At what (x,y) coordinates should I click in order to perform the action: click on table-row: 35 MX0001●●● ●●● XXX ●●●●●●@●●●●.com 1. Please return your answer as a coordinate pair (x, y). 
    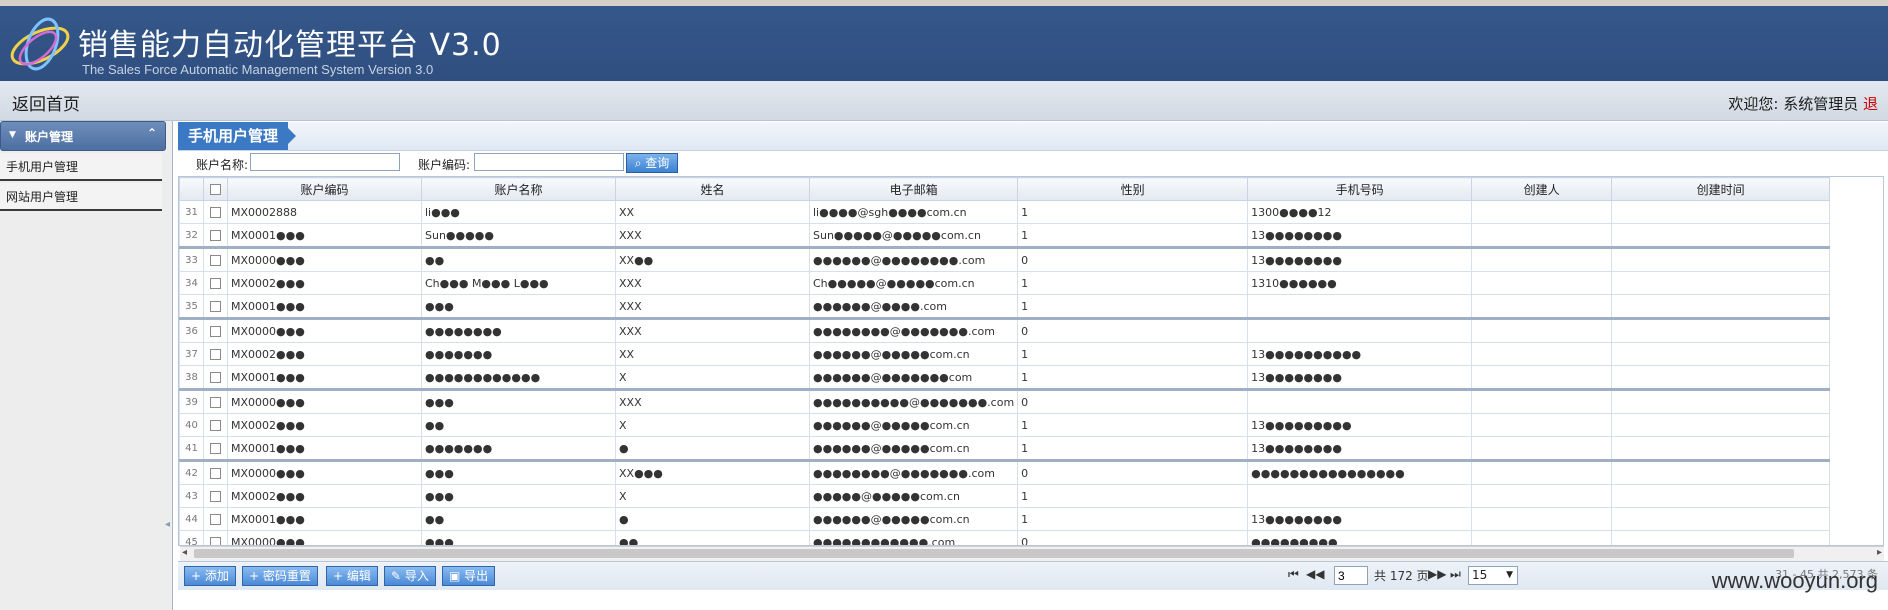
    Looking at the image, I should click on (1005, 306).